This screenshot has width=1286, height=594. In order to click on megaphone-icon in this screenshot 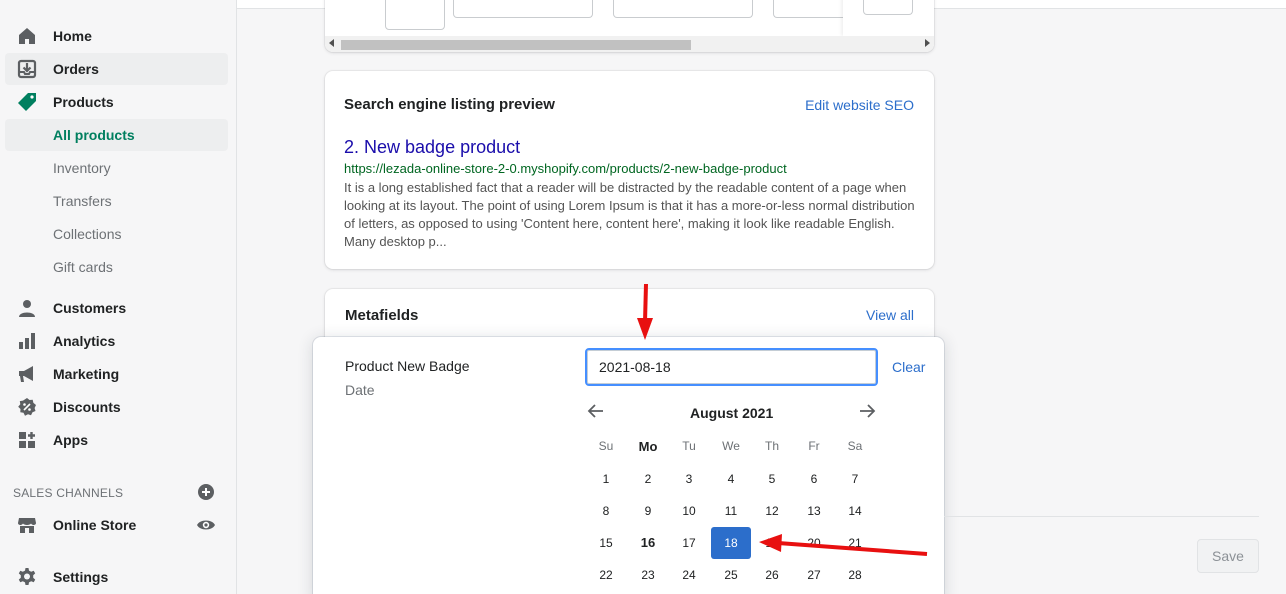, I will do `click(26, 374)`.